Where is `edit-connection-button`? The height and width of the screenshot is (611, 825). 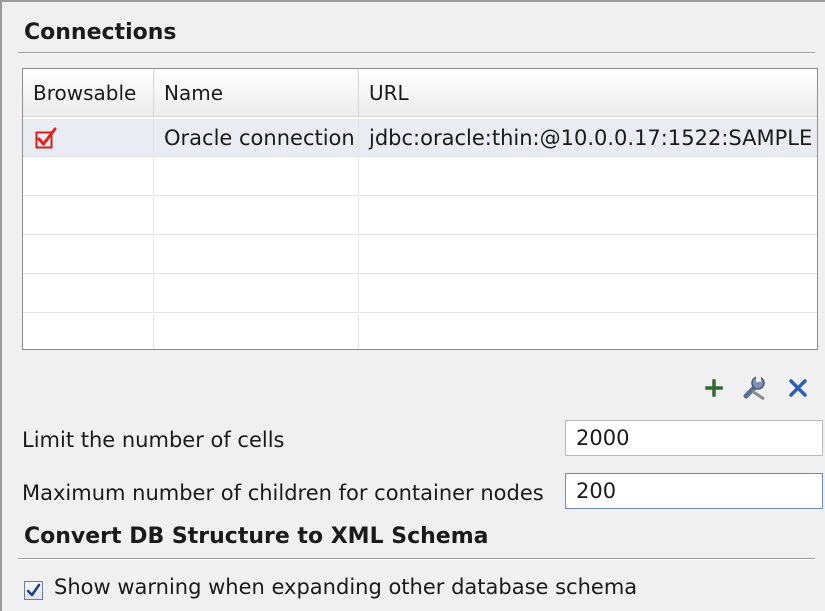 edit-connection-button is located at coordinates (754, 388).